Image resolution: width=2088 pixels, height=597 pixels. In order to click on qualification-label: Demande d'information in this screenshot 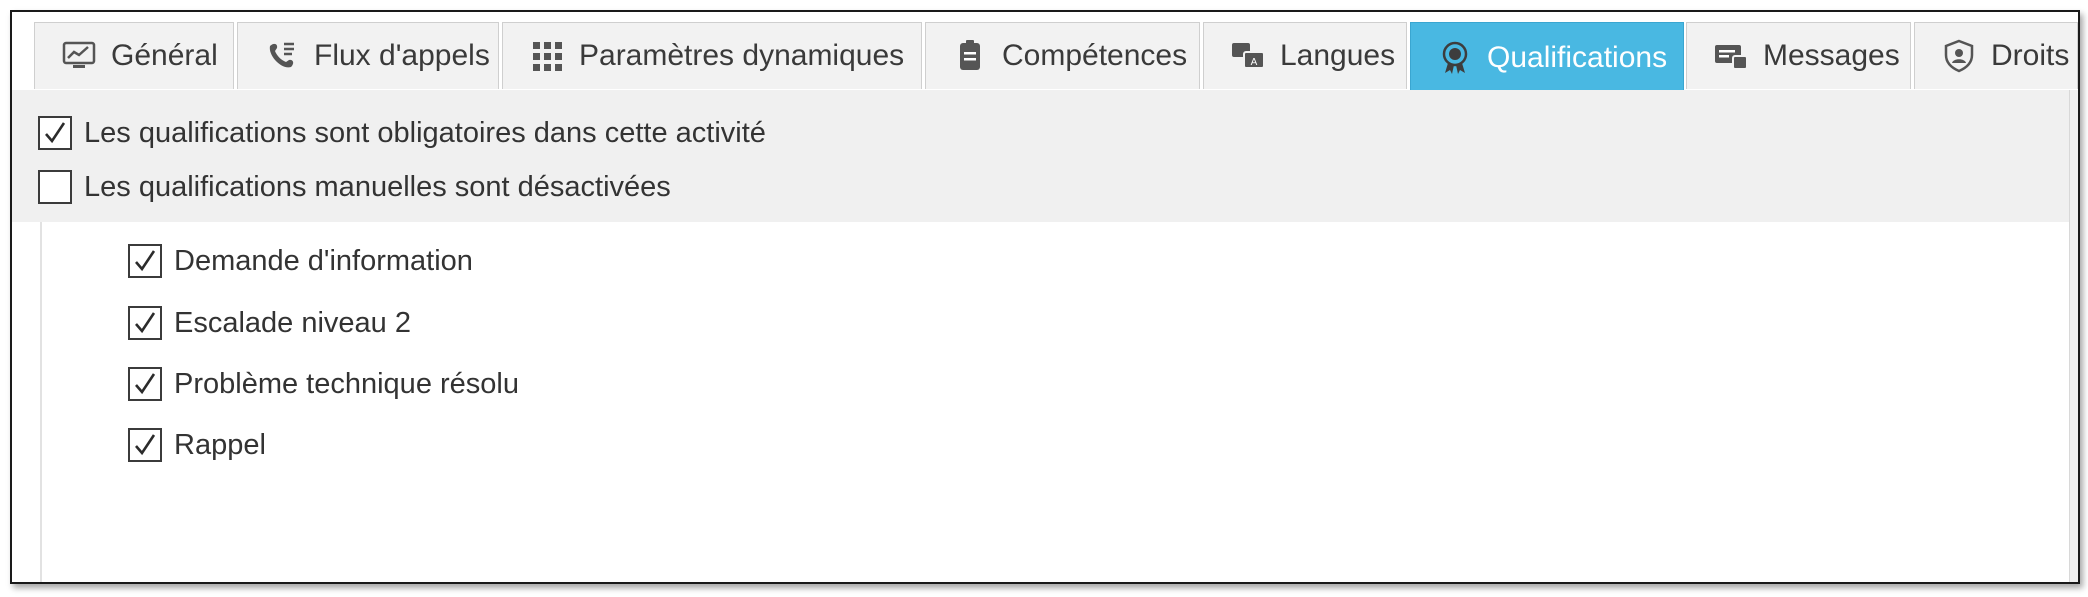, I will do `click(323, 260)`.